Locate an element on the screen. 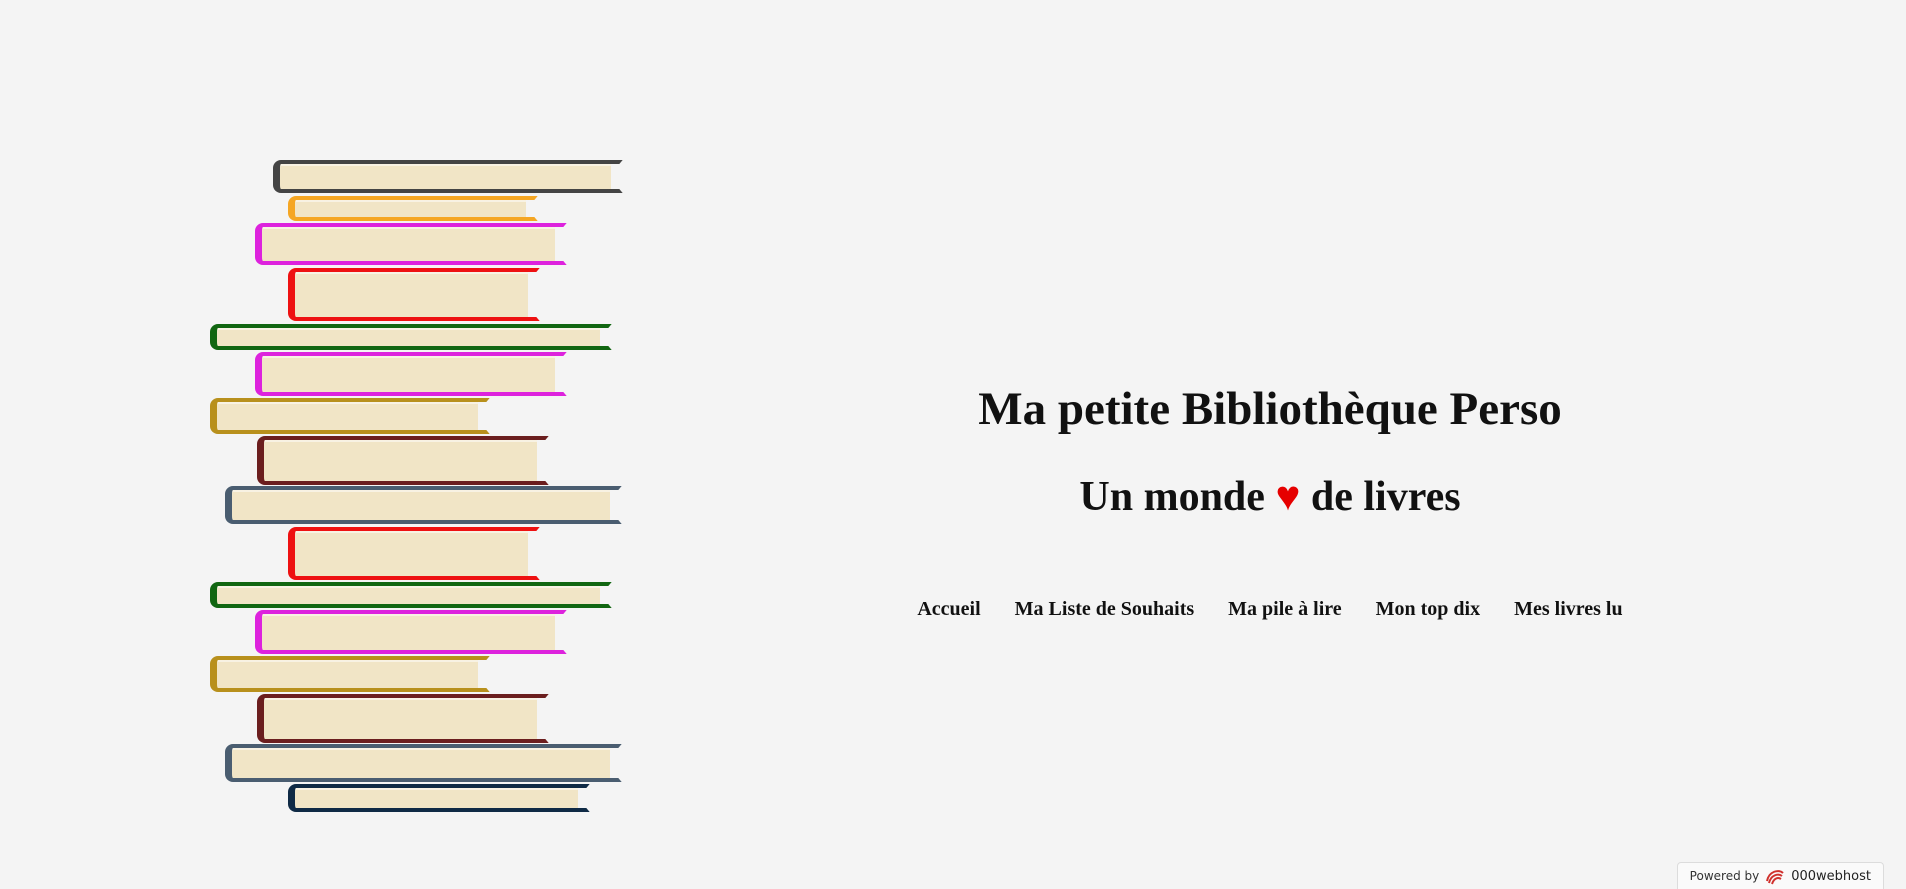 This screenshot has width=1906, height=889. nav-link-souhaits: Ma Liste de Souhaits is located at coordinates (1104, 609).